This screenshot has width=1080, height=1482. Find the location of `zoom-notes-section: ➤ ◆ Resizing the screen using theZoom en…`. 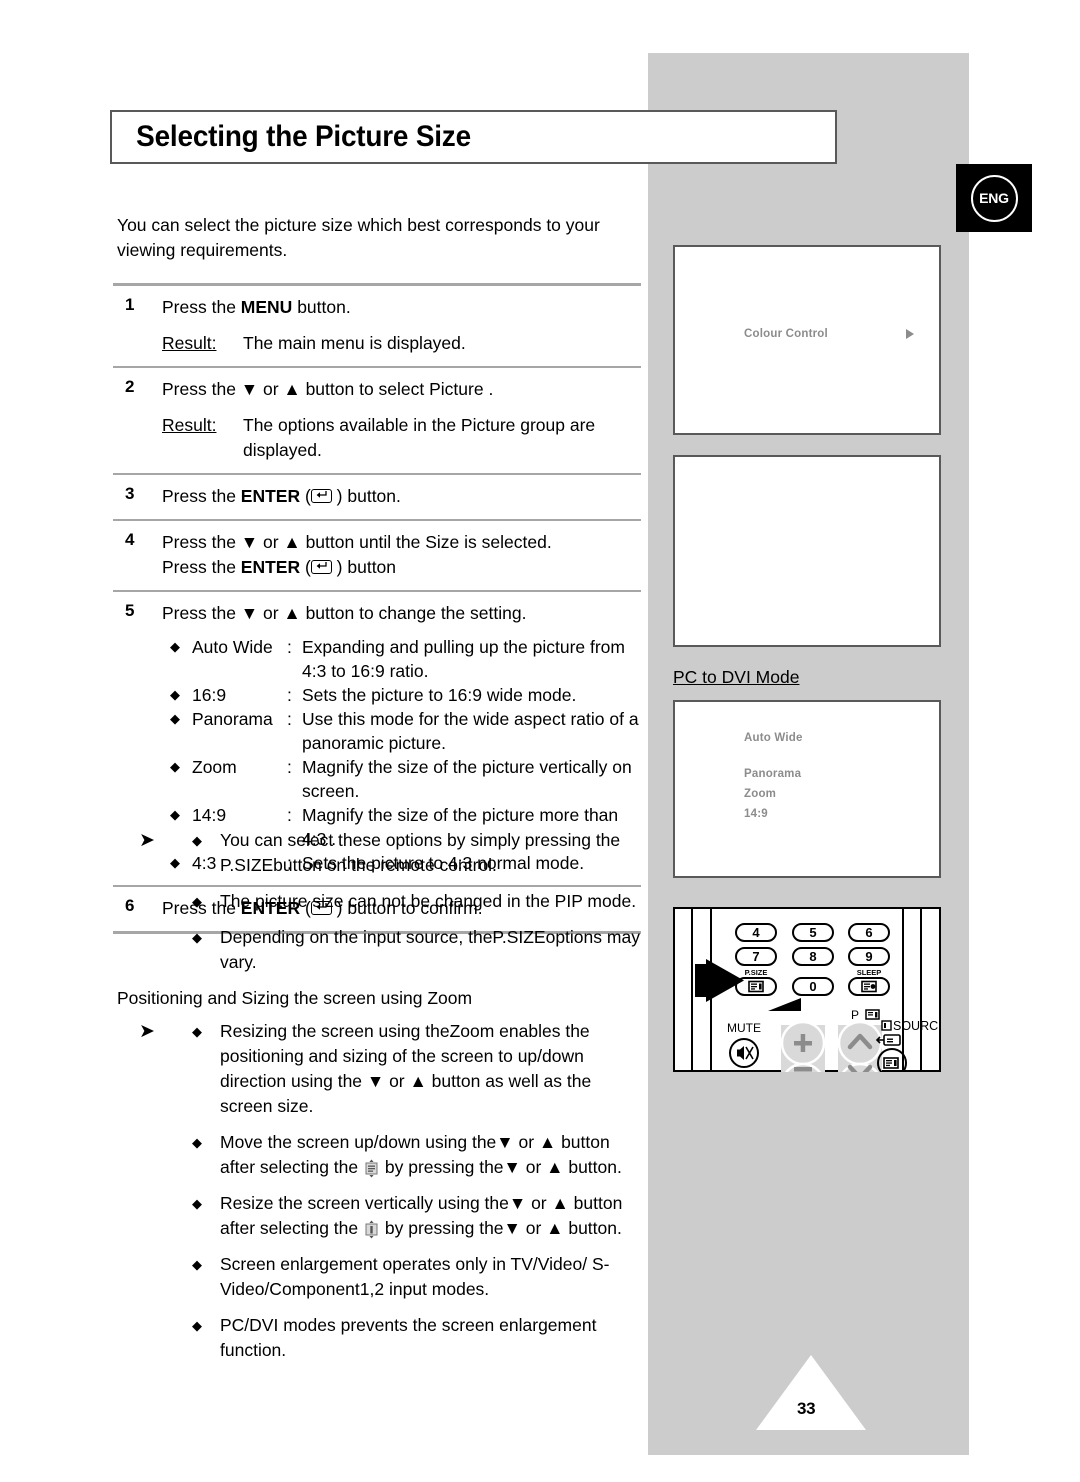

zoom-notes-section: ➤ ◆ Resizing the screen using theZoom en… is located at coordinates (382, 1196).